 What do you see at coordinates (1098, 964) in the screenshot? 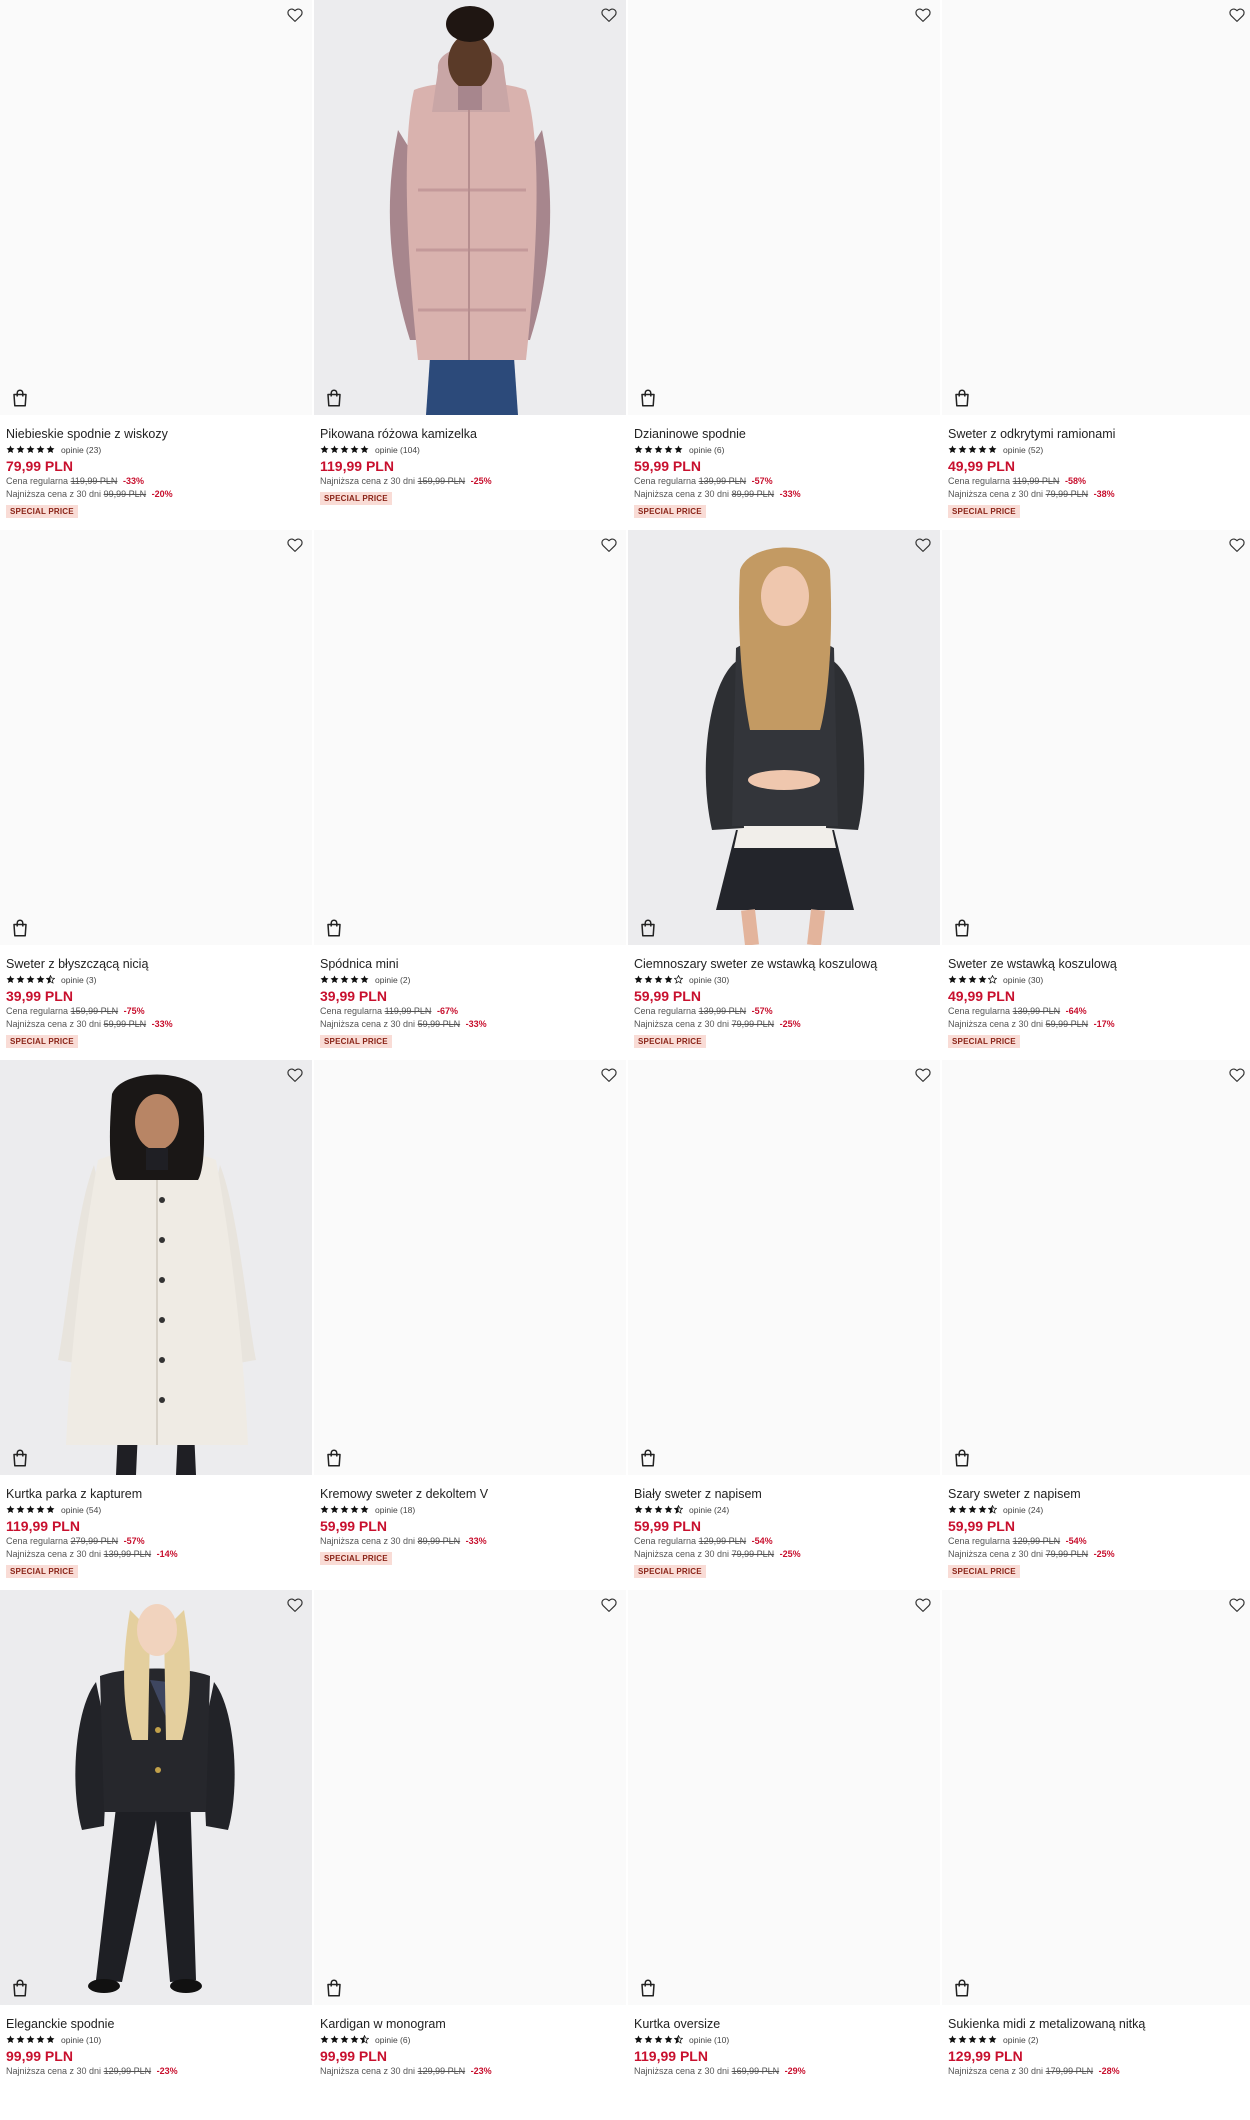
I see `product-name: Sweter ze wstawką koszulową` at bounding box center [1098, 964].